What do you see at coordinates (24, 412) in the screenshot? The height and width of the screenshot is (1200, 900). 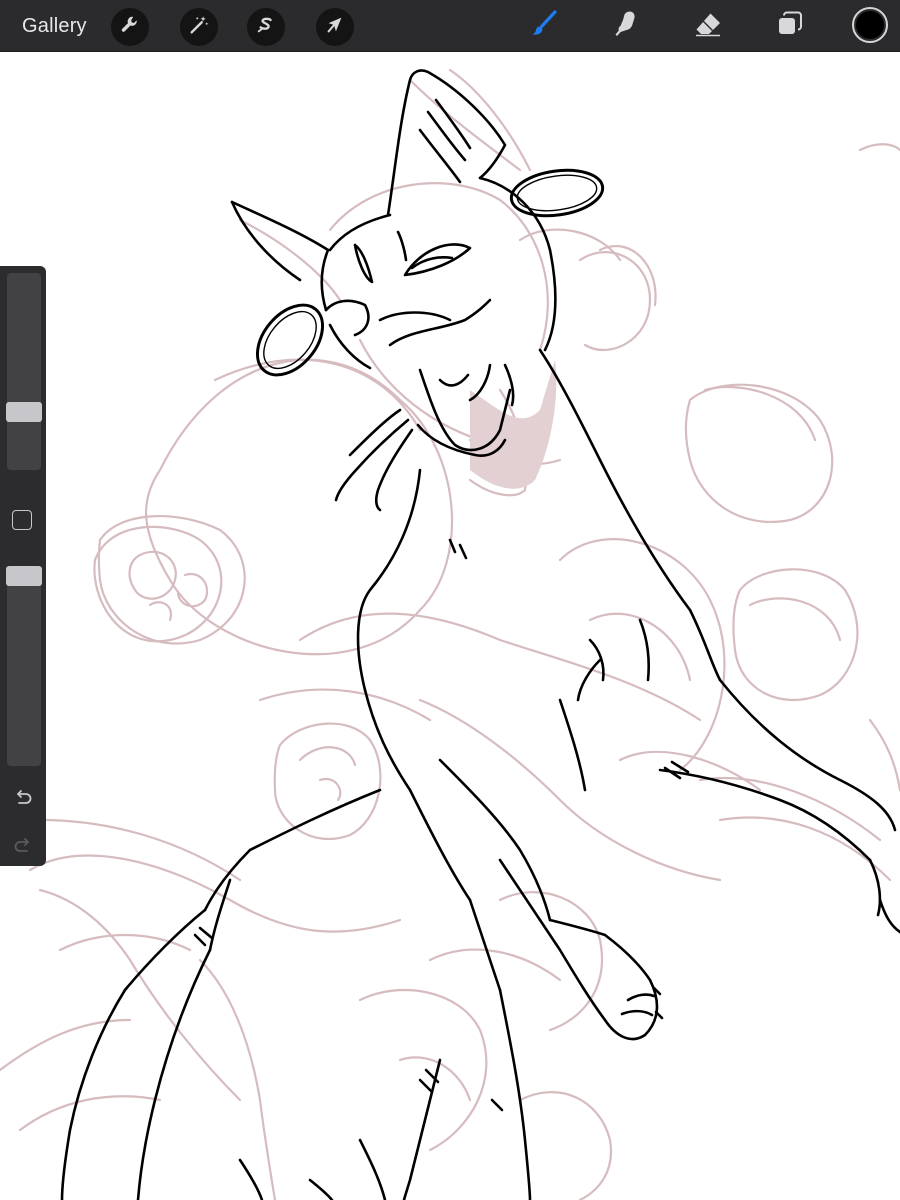 I see `brush-size-slider-thumb` at bounding box center [24, 412].